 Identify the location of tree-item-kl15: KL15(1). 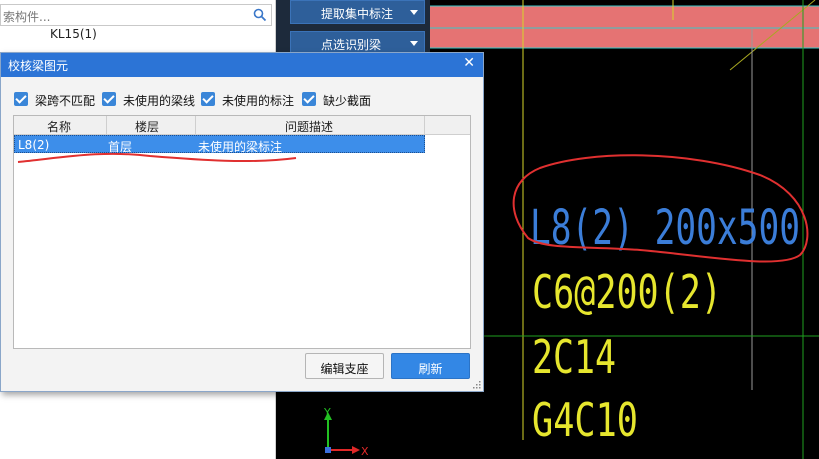
(73, 34).